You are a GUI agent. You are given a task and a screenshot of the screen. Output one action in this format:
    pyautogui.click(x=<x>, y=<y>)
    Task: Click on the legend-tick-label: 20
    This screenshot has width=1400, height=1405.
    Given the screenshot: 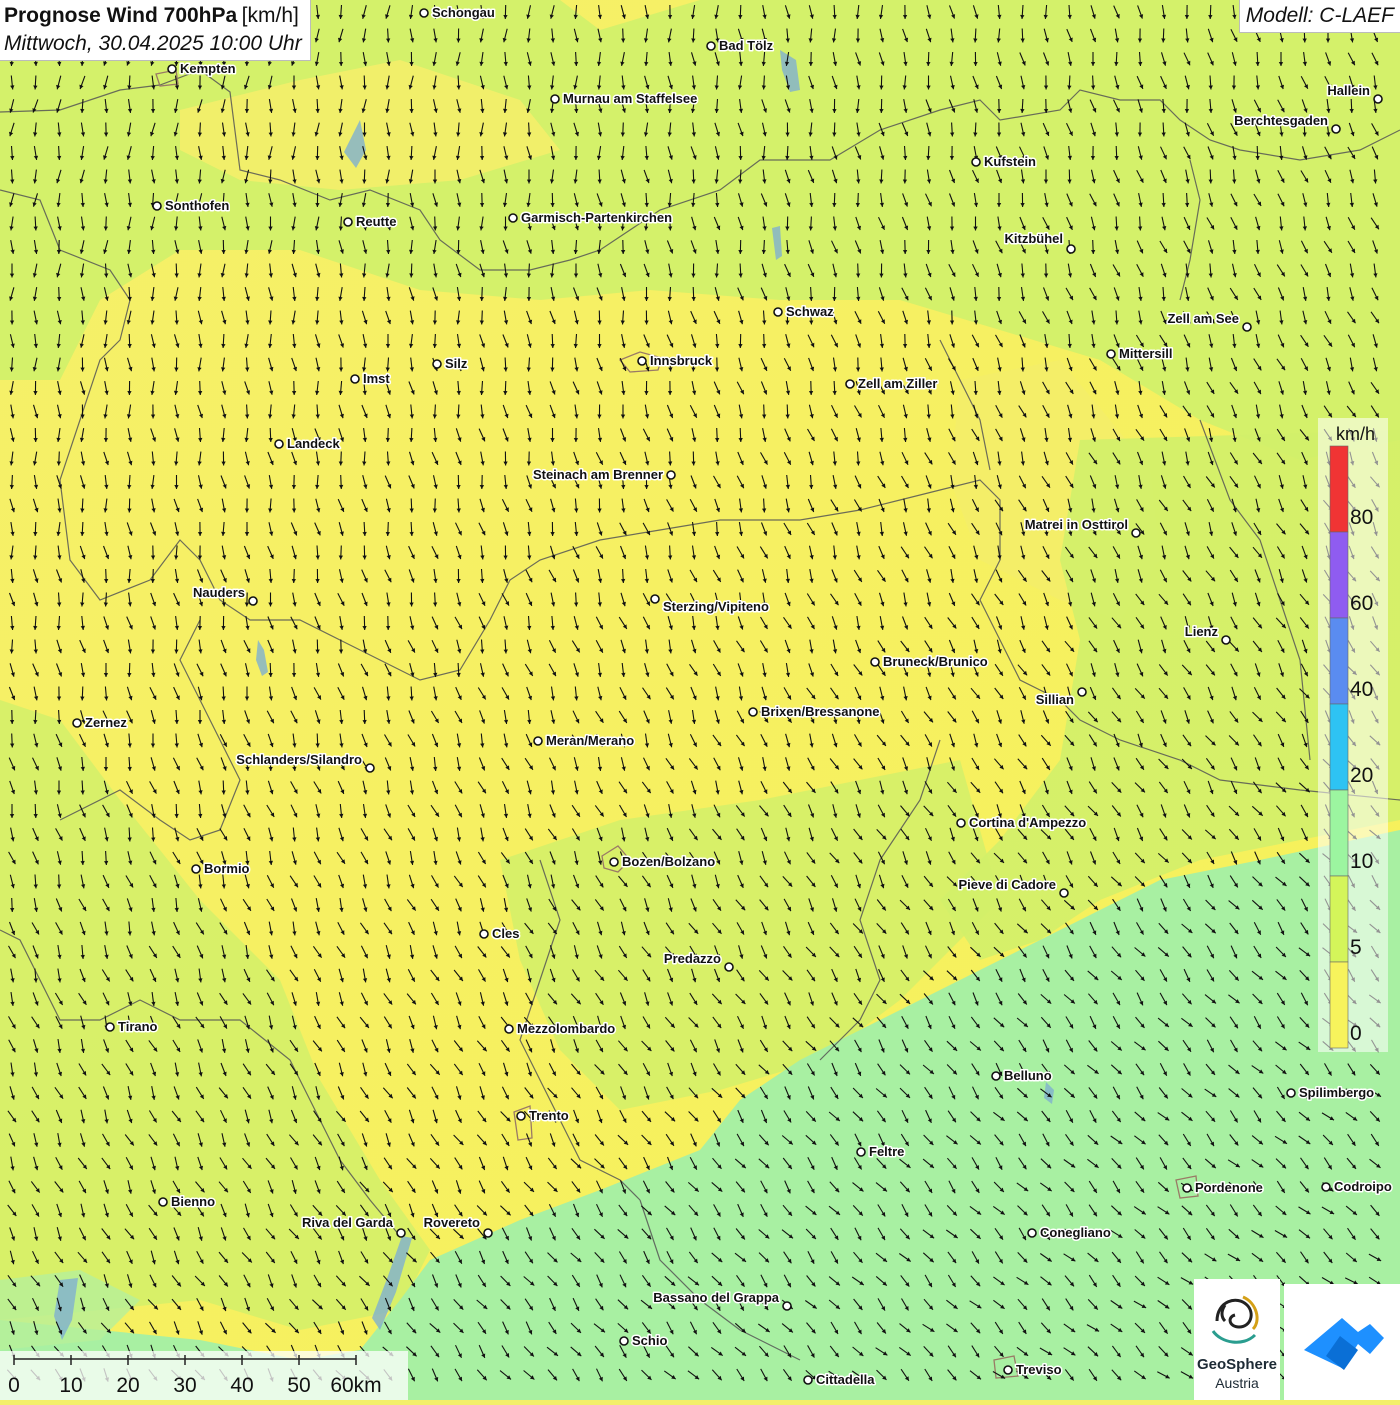 What is the action you would take?
    pyautogui.click(x=1361, y=775)
    